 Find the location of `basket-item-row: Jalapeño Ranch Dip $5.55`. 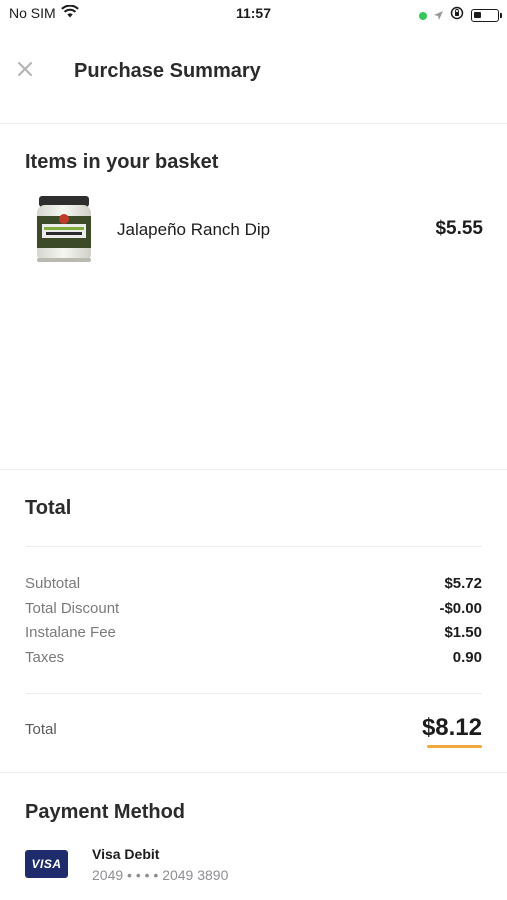

basket-item-row: Jalapeño Ranch Dip $5.55 is located at coordinates (253, 230).